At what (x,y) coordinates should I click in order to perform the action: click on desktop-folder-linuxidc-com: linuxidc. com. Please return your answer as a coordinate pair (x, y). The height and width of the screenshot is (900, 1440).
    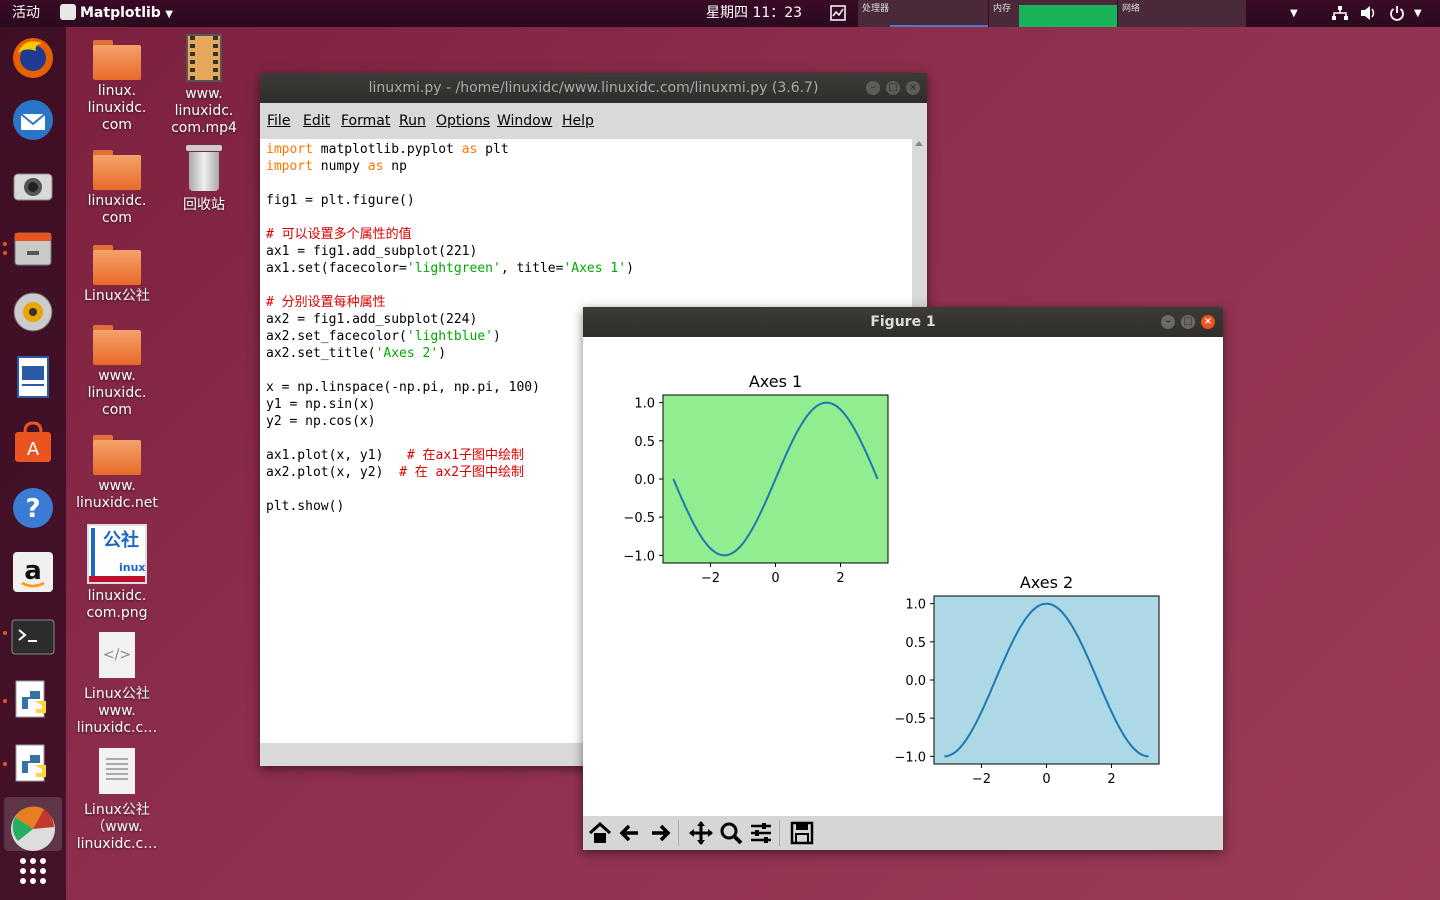
    Looking at the image, I should click on (117, 188).